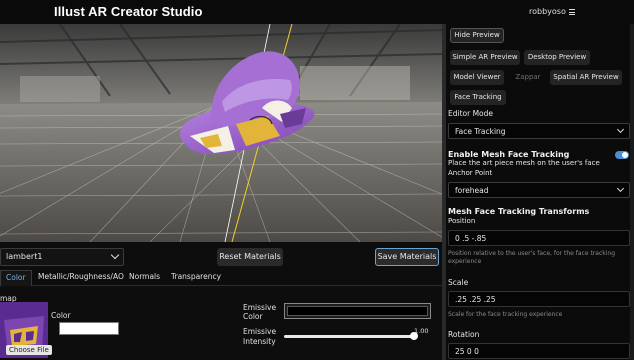  Describe the element at coordinates (61, 315) in the screenshot. I see `color-label: Color` at that location.